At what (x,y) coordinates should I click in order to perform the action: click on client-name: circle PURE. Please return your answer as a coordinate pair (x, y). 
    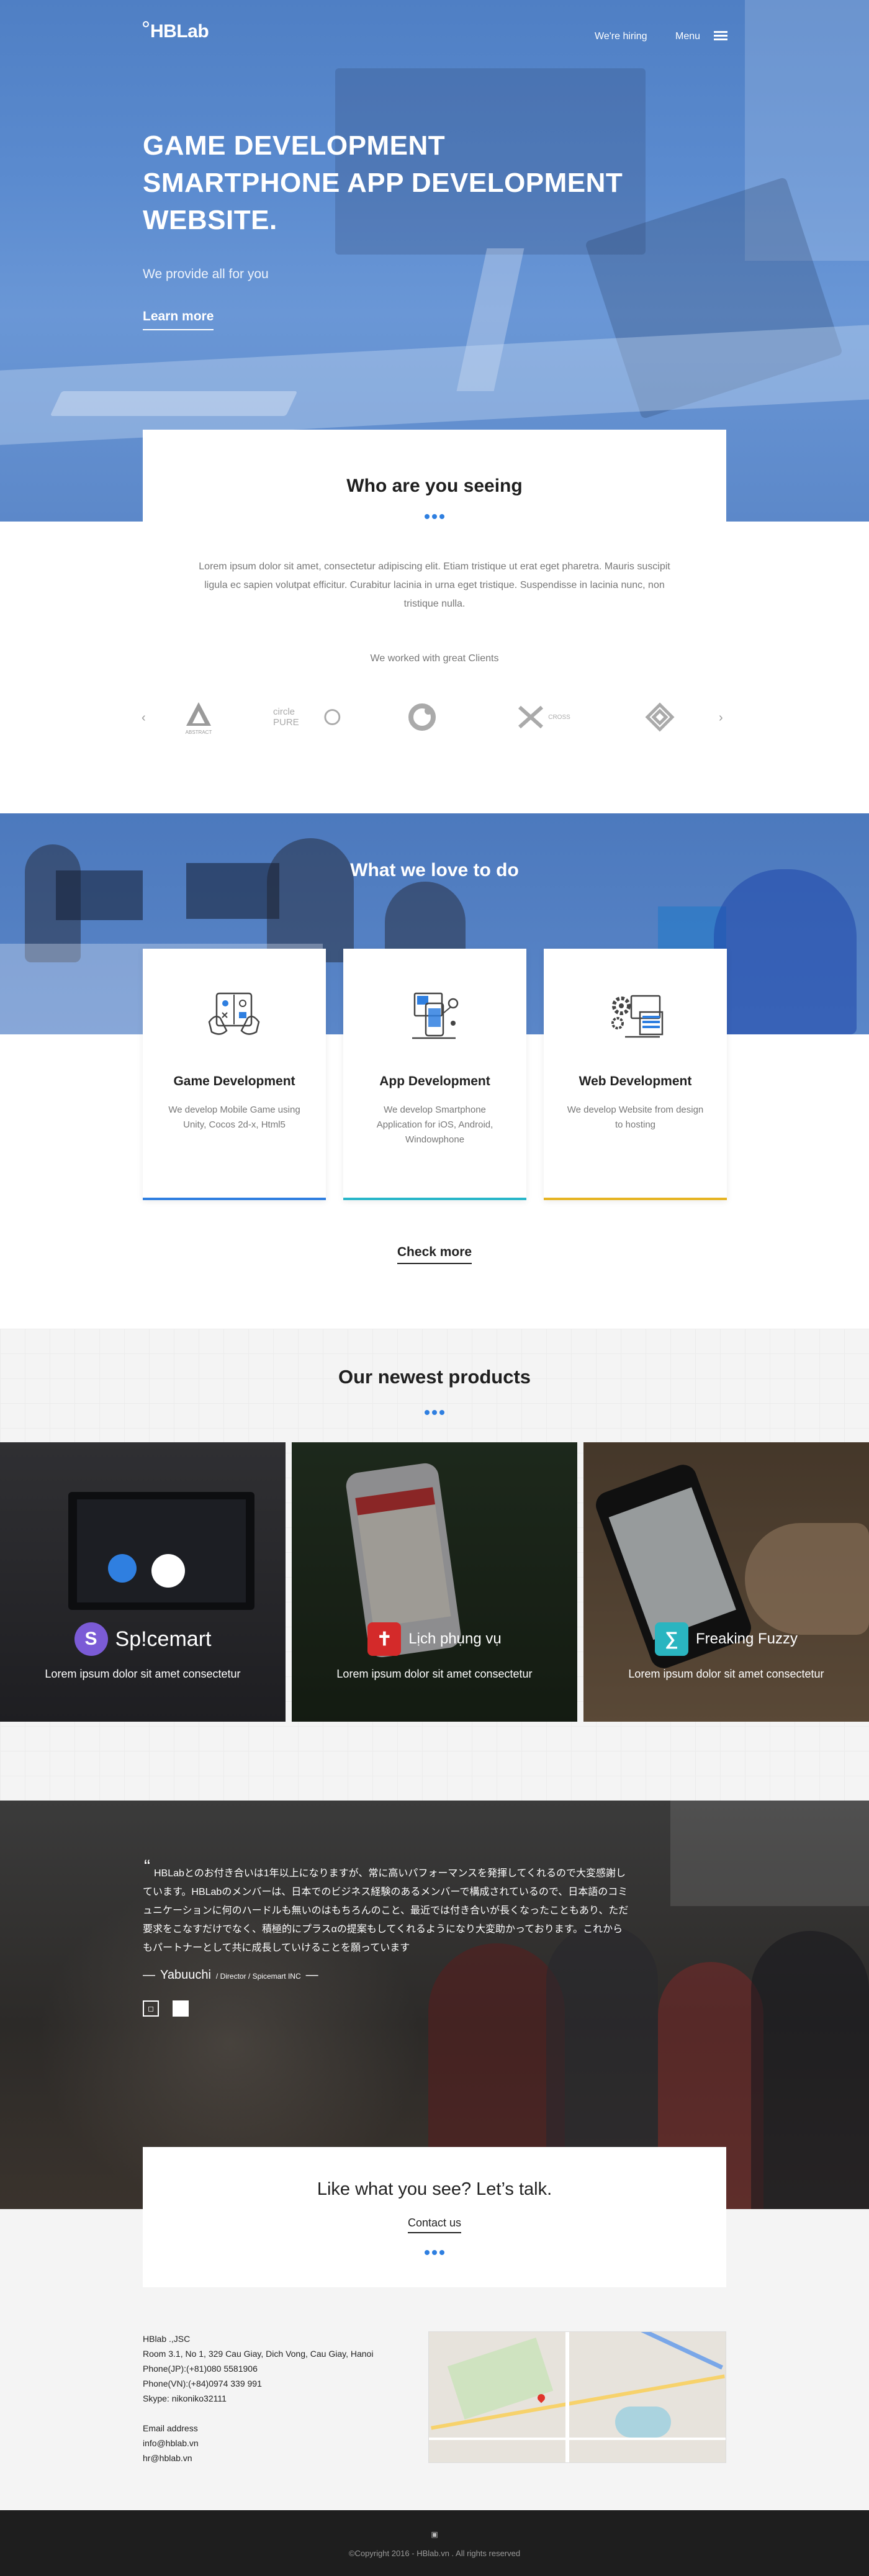
    Looking at the image, I should click on (286, 717).